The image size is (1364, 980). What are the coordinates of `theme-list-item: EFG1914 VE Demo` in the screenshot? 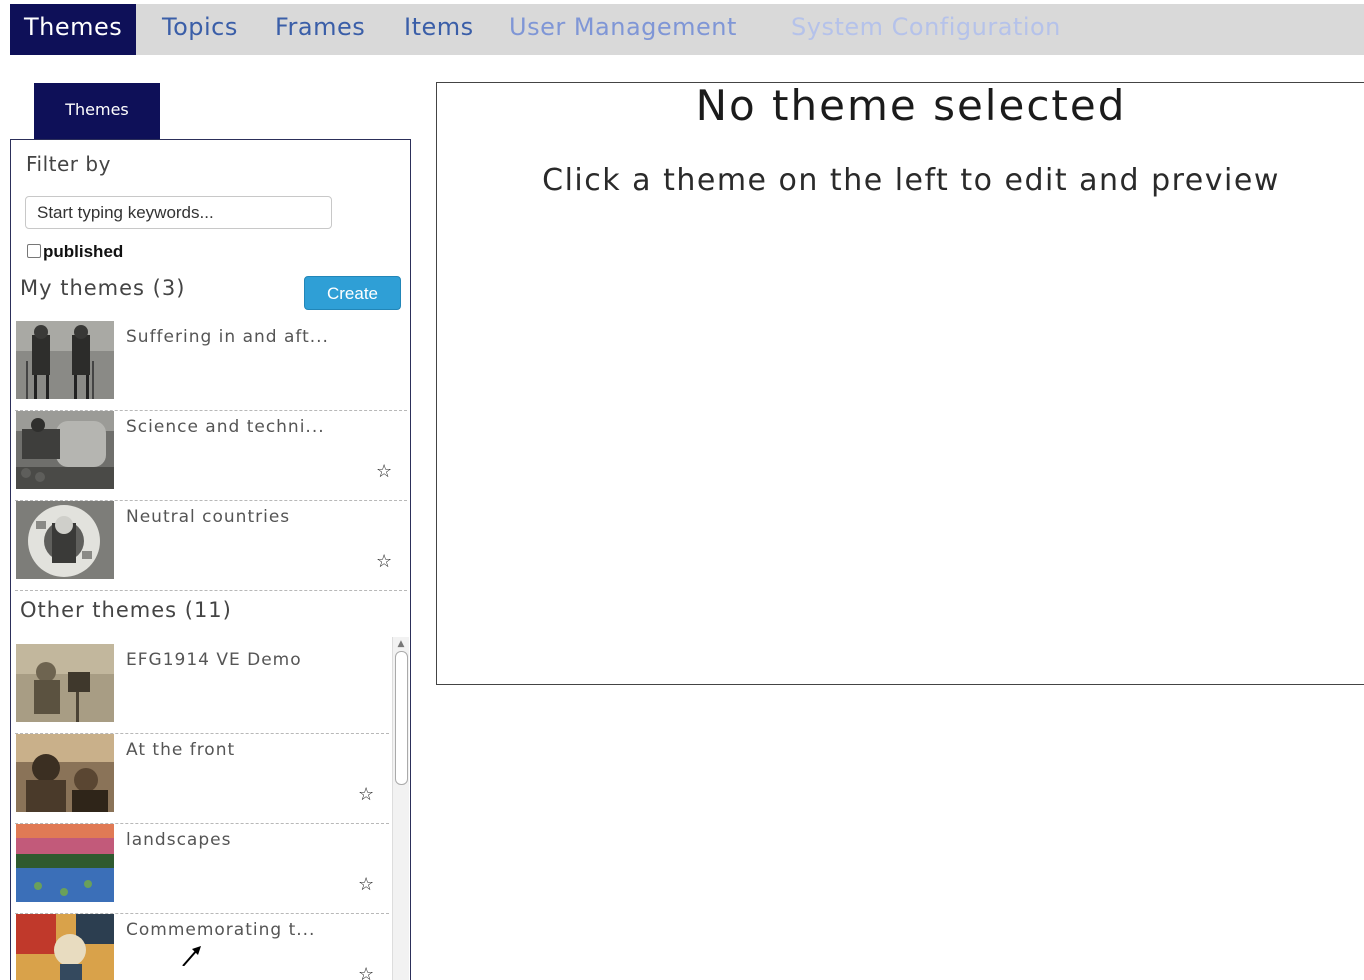 It's located at (202, 689).